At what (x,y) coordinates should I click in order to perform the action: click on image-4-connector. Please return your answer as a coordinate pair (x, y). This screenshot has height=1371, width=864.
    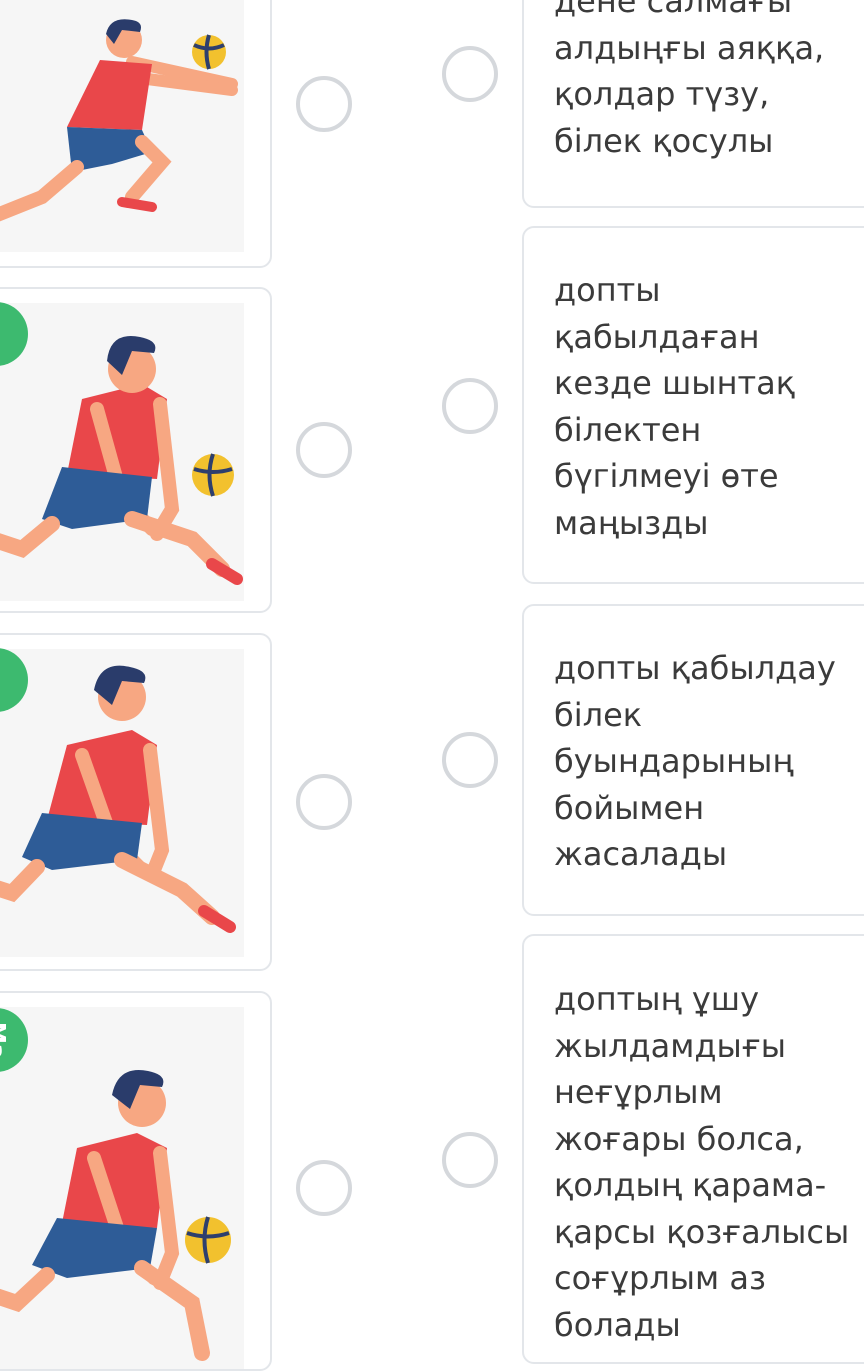
    Looking at the image, I should click on (324, 1188).